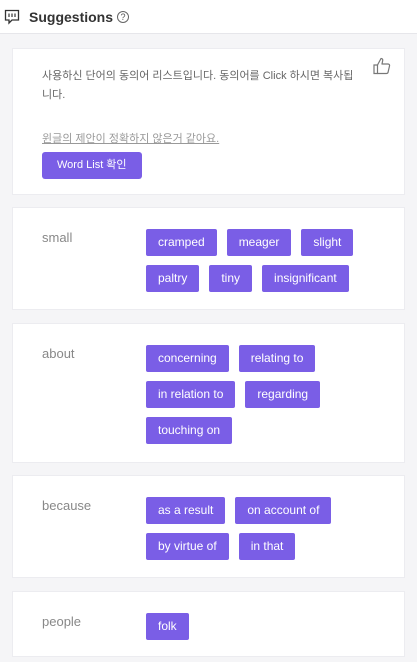 This screenshot has height=662, width=417. What do you see at coordinates (167, 626) in the screenshot?
I see `synonym-chip: folk` at bounding box center [167, 626].